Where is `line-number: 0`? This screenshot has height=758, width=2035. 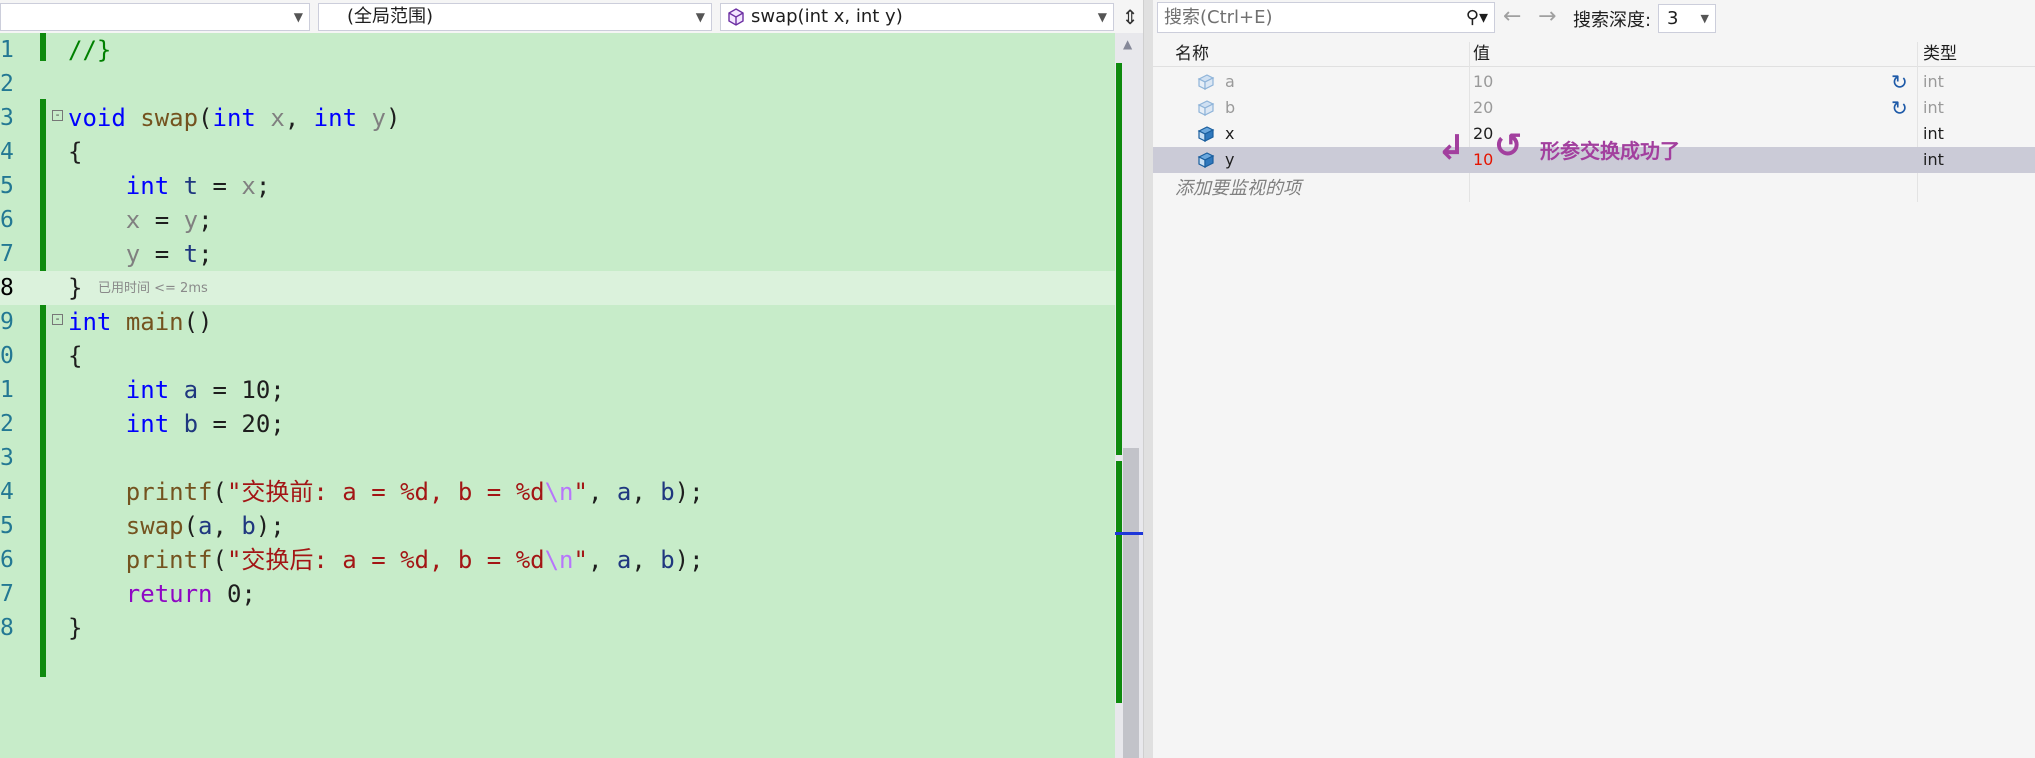 line-number: 0 is located at coordinates (7, 356).